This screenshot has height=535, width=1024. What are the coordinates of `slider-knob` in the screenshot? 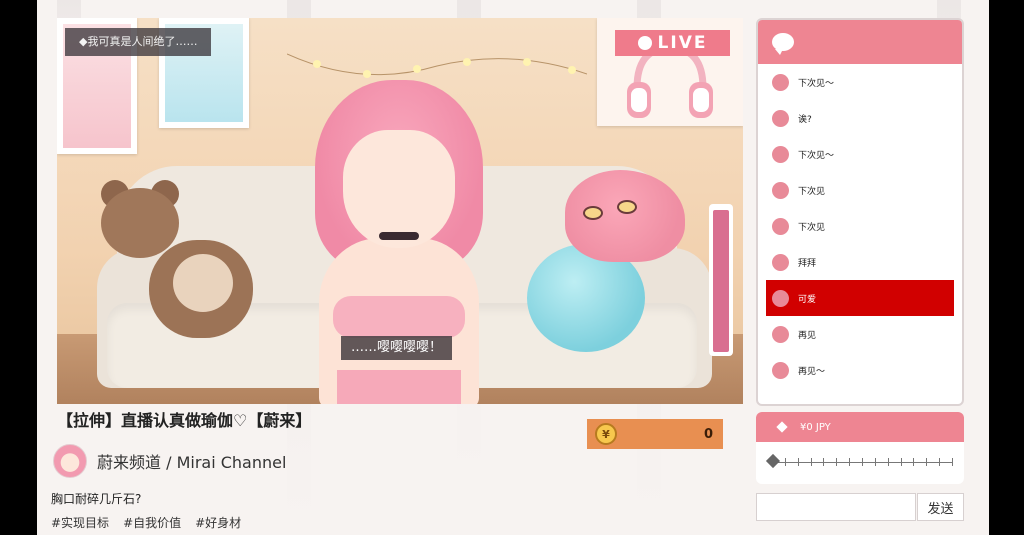 It's located at (773, 461).